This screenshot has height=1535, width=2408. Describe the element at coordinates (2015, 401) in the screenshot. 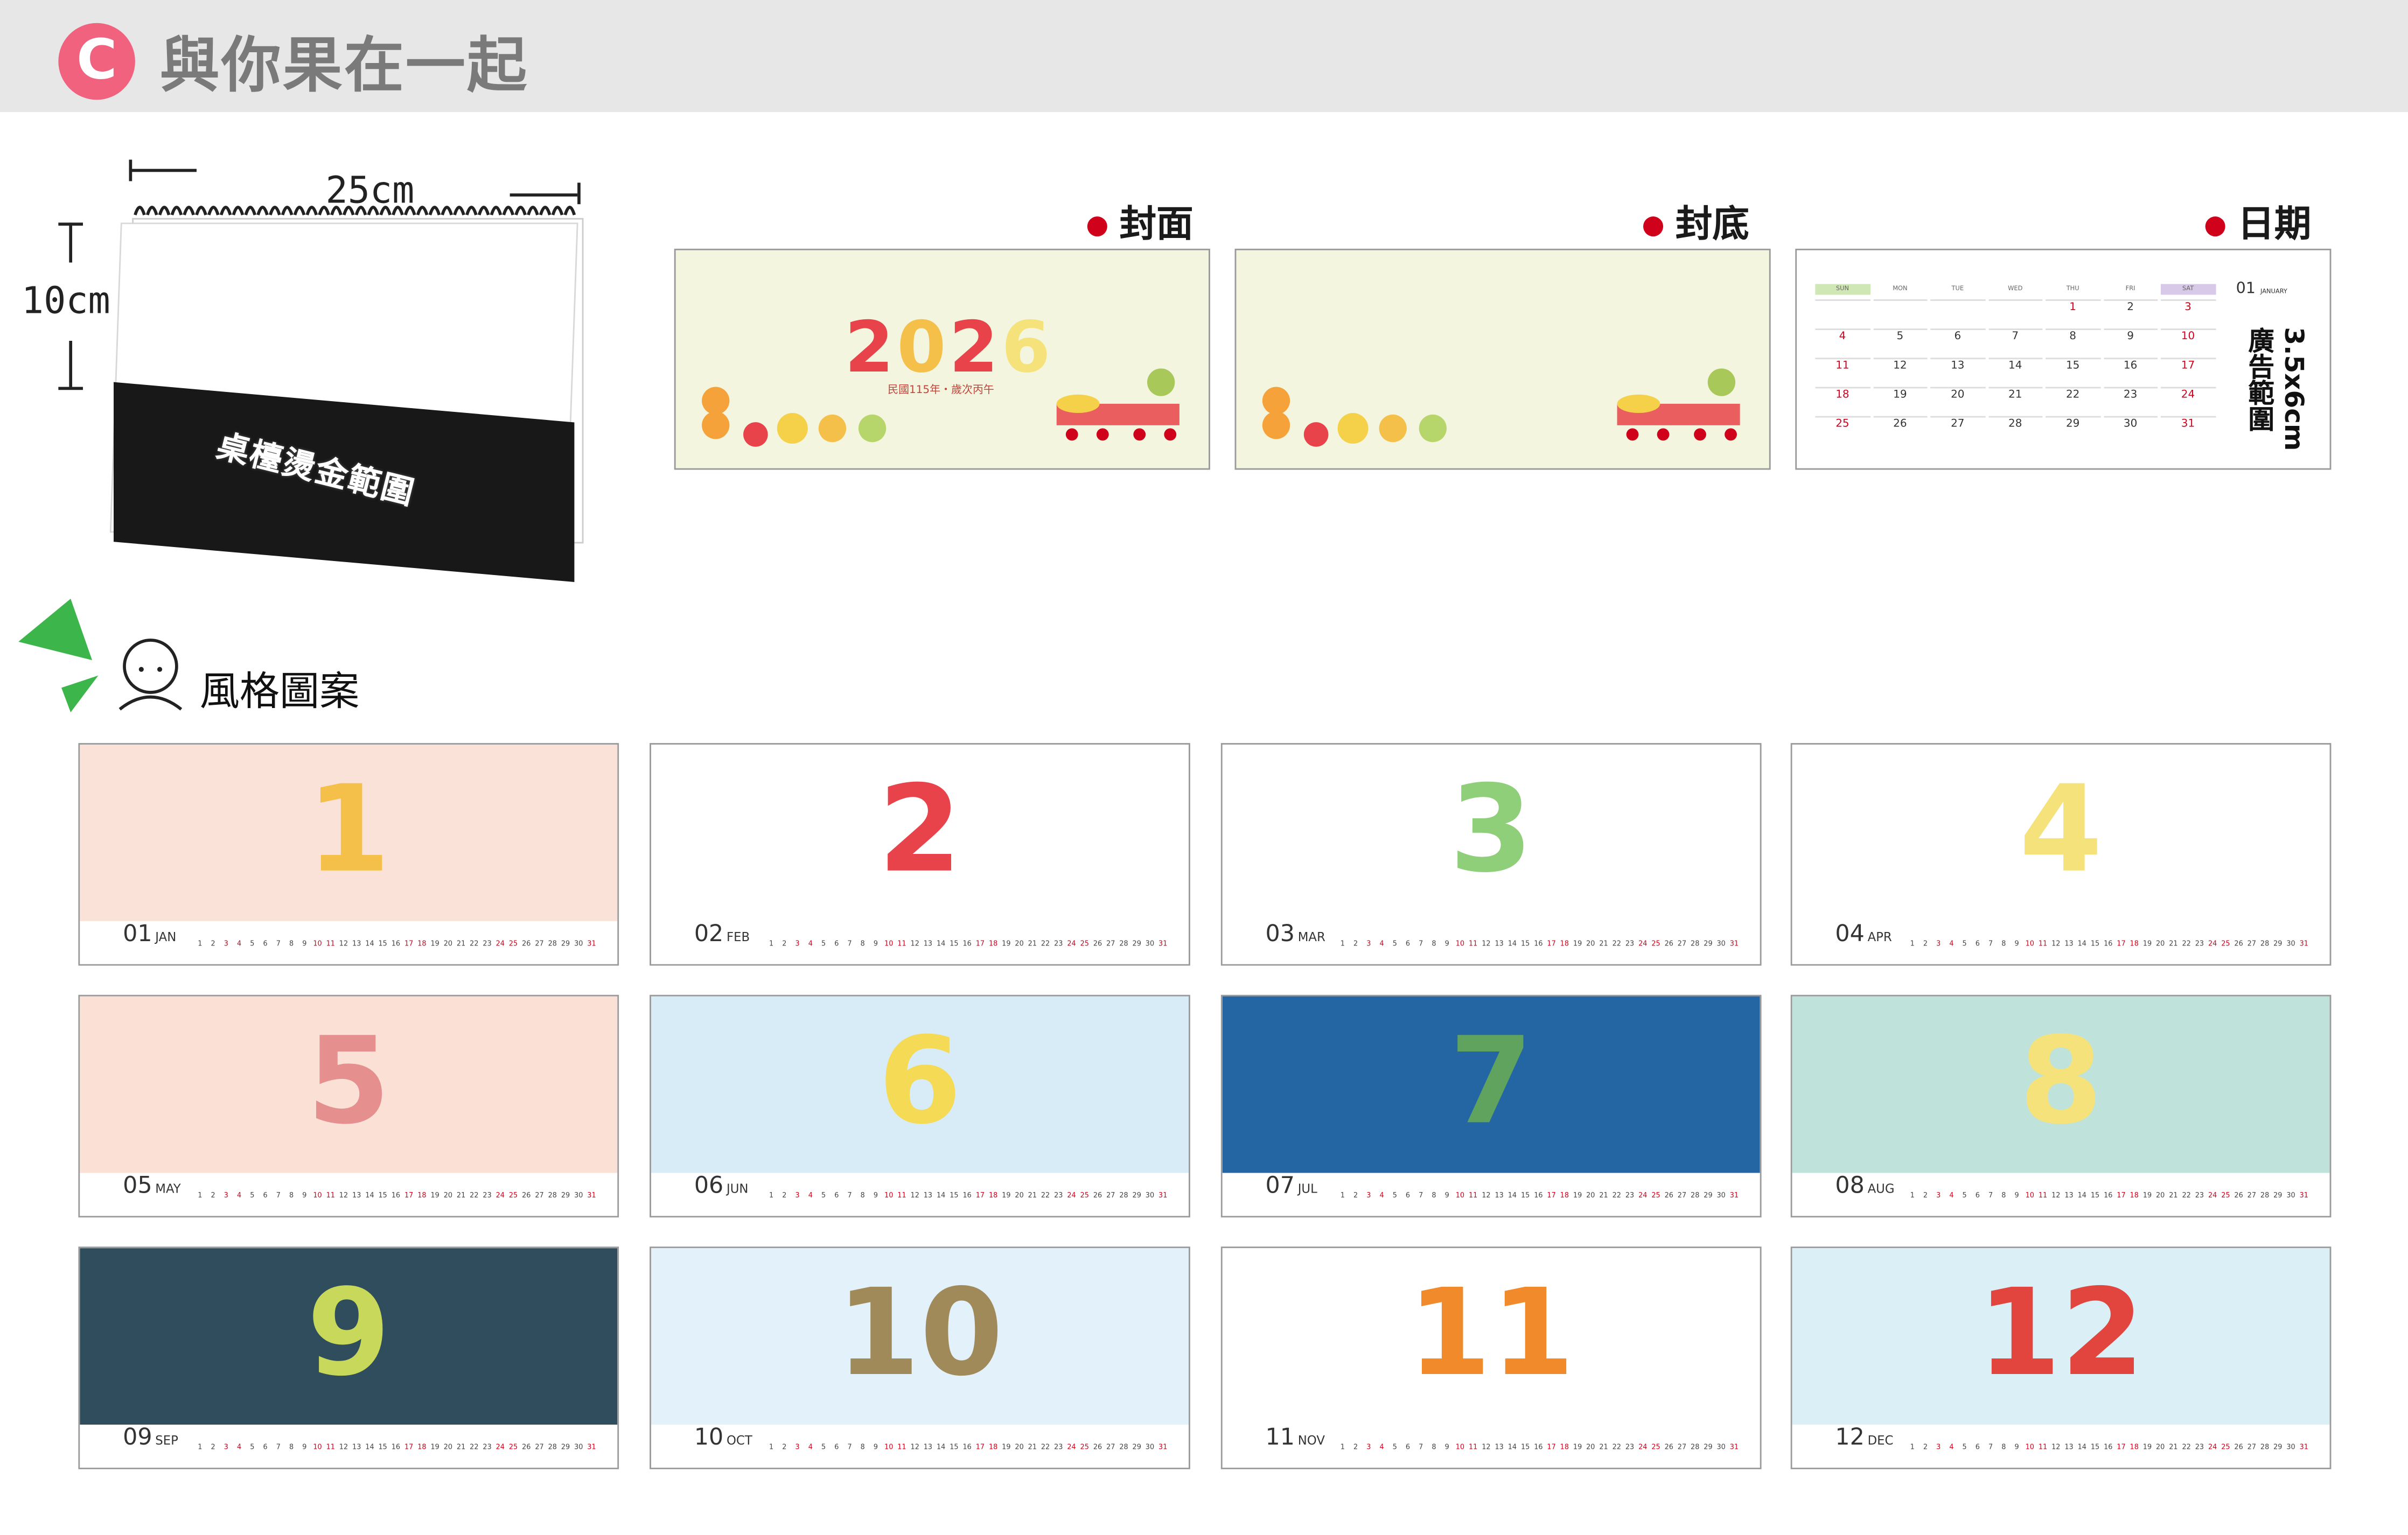

I see `date-cell: 21` at that location.